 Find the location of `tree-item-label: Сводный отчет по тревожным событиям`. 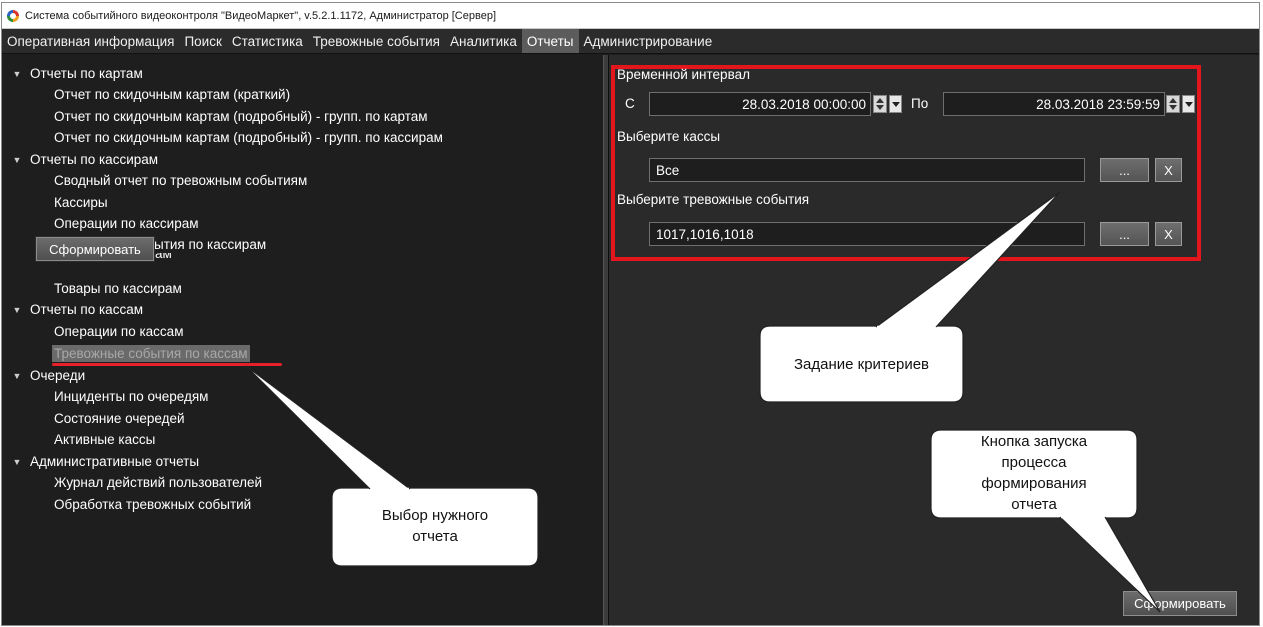

tree-item-label: Сводный отчет по тревожным событиям is located at coordinates (181, 180).